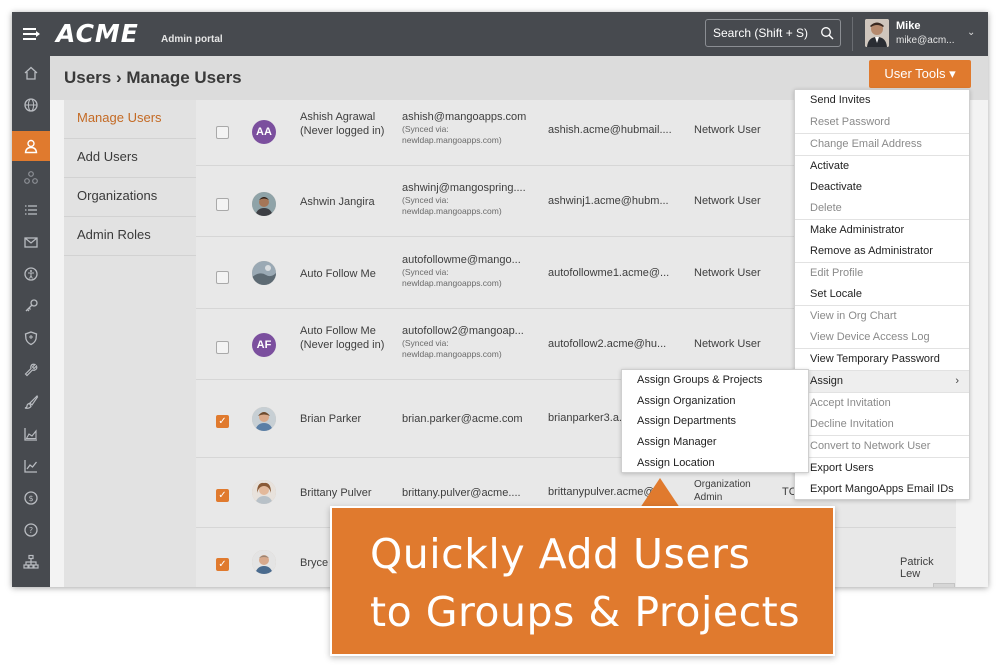 This screenshot has height=668, width=1000. What do you see at coordinates (882, 231) in the screenshot?
I see `menu-item-make-admin: Make Administrator` at bounding box center [882, 231].